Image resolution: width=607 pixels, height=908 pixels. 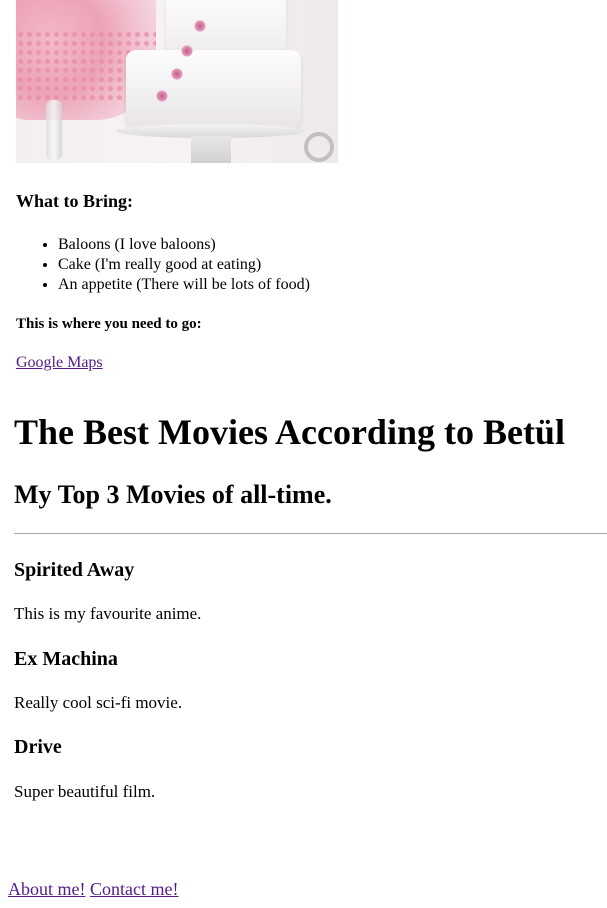 I want to click on page-subtitle: My Top 3 Movies of all-time., so click(x=173, y=494).